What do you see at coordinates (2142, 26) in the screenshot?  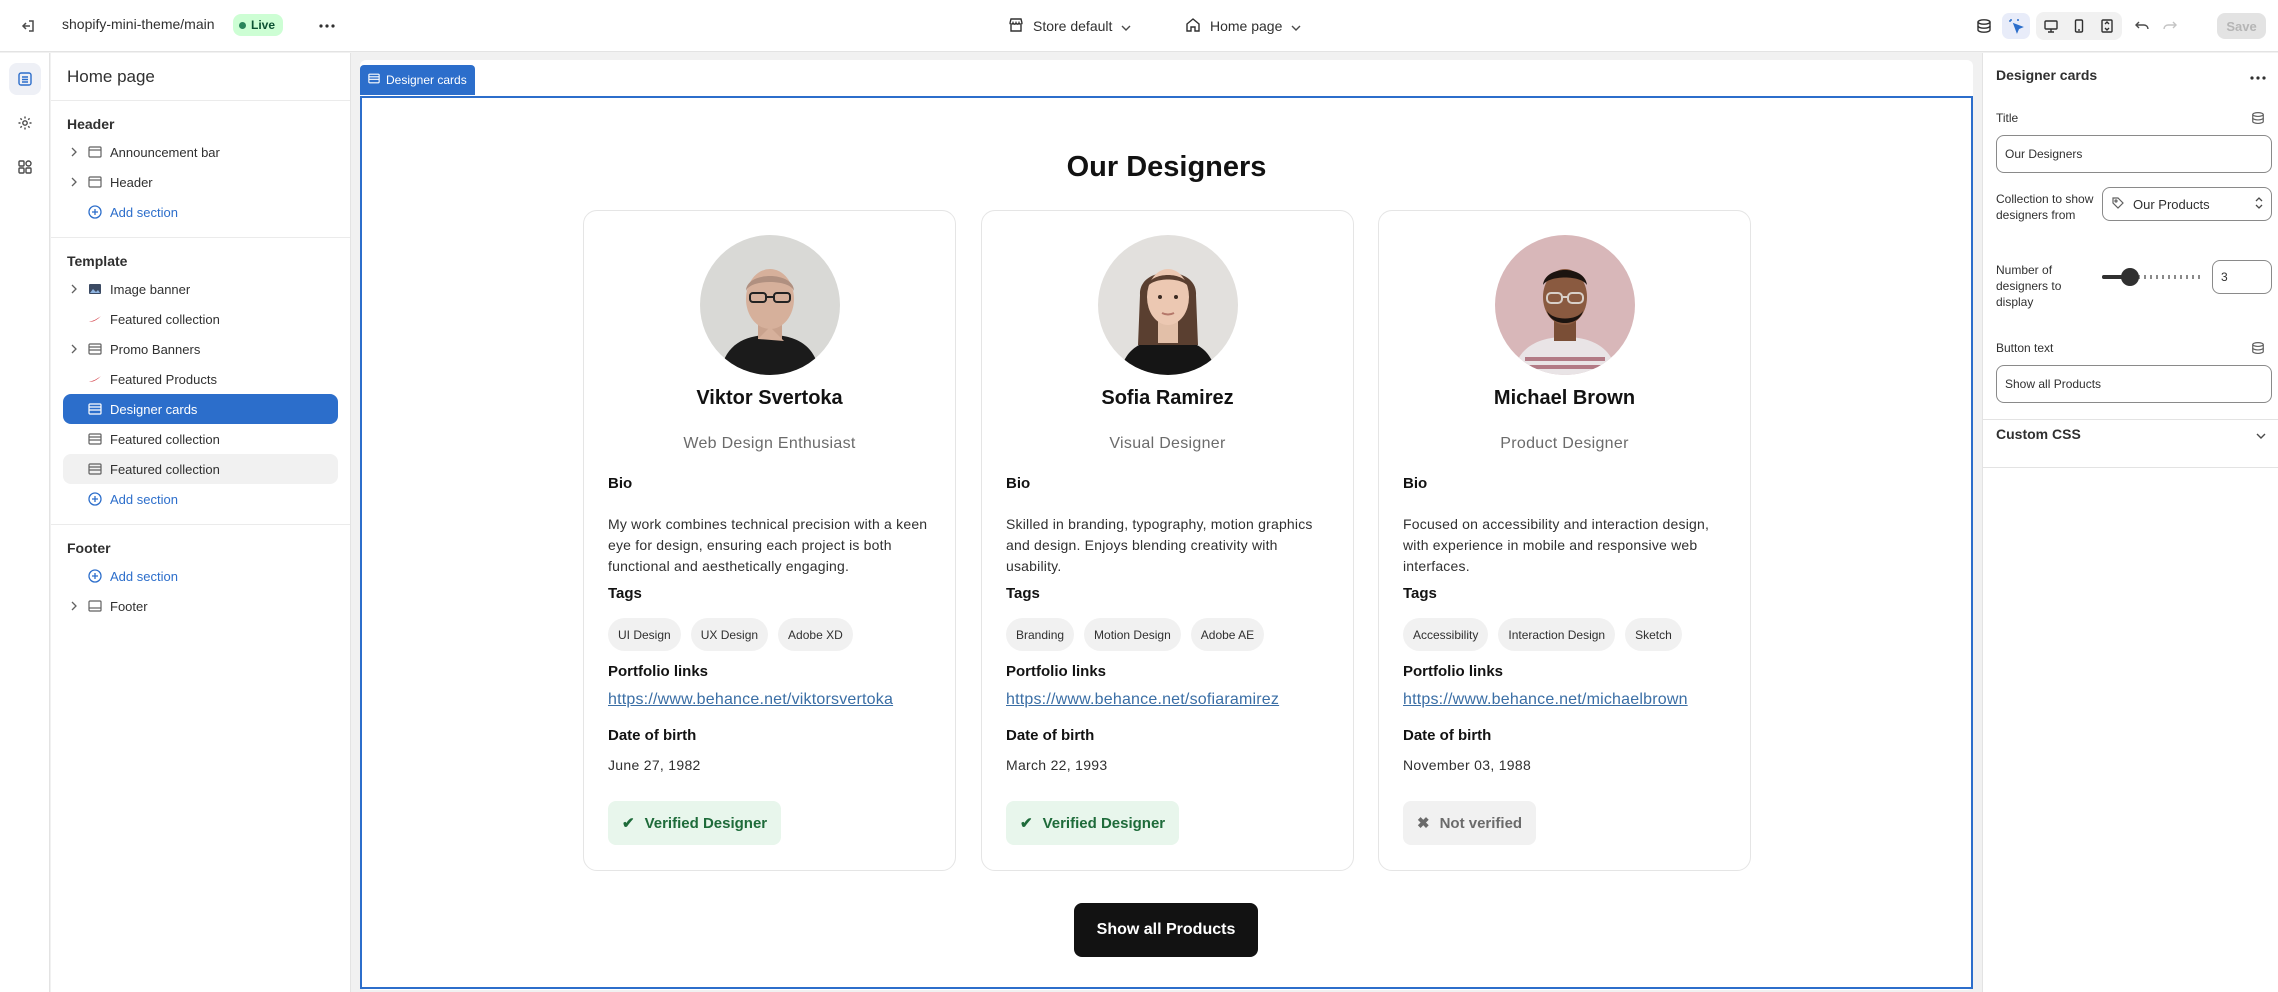 I see `undo-icon` at bounding box center [2142, 26].